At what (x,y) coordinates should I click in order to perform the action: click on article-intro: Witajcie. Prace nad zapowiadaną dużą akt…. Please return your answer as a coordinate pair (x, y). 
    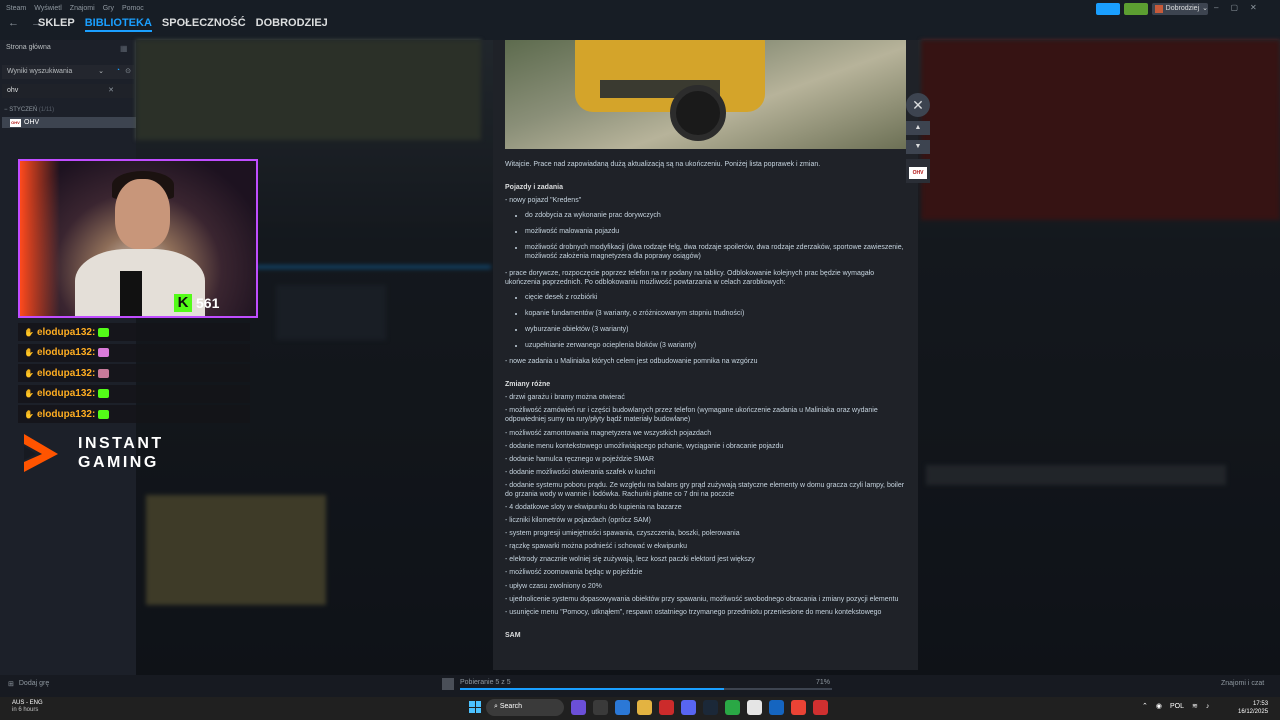
    Looking at the image, I should click on (663, 164).